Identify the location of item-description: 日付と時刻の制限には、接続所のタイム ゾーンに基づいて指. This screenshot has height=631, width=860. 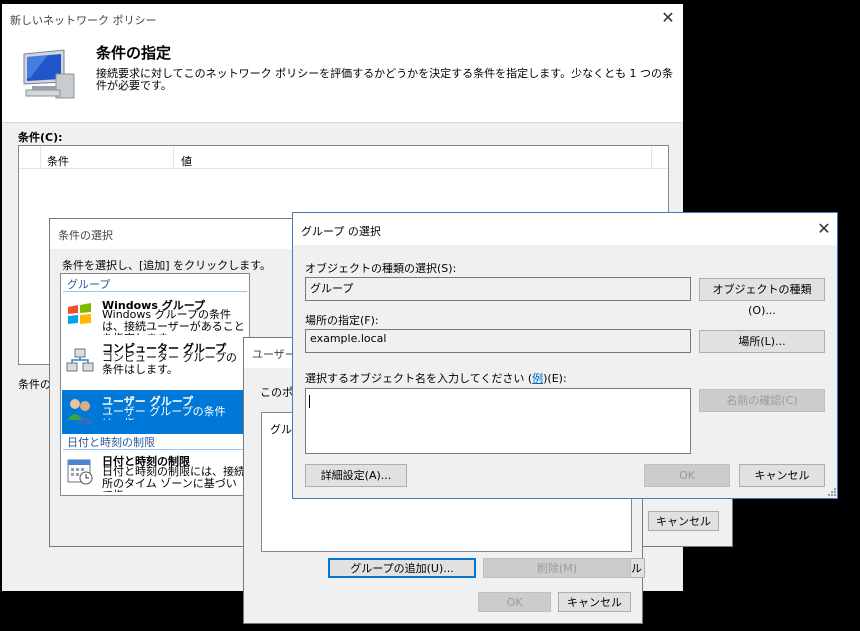
(173, 479).